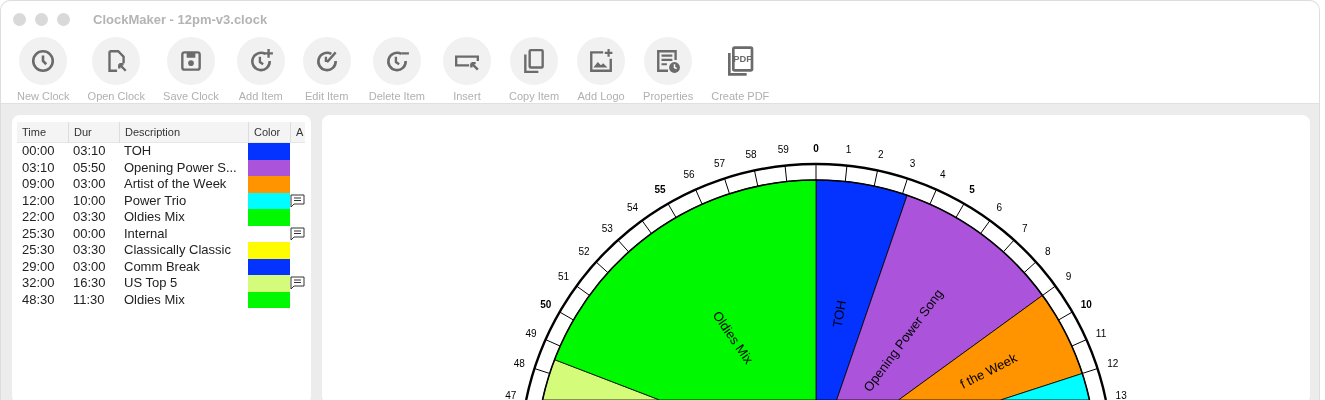 The width and height of the screenshot is (1325, 400). I want to click on minute-label: 47, so click(511, 394).